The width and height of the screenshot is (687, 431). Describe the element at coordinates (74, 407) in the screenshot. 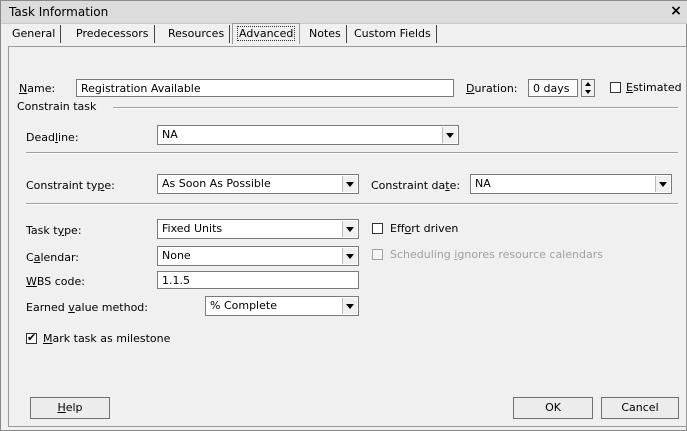

I see `help-button-label: elp` at that location.